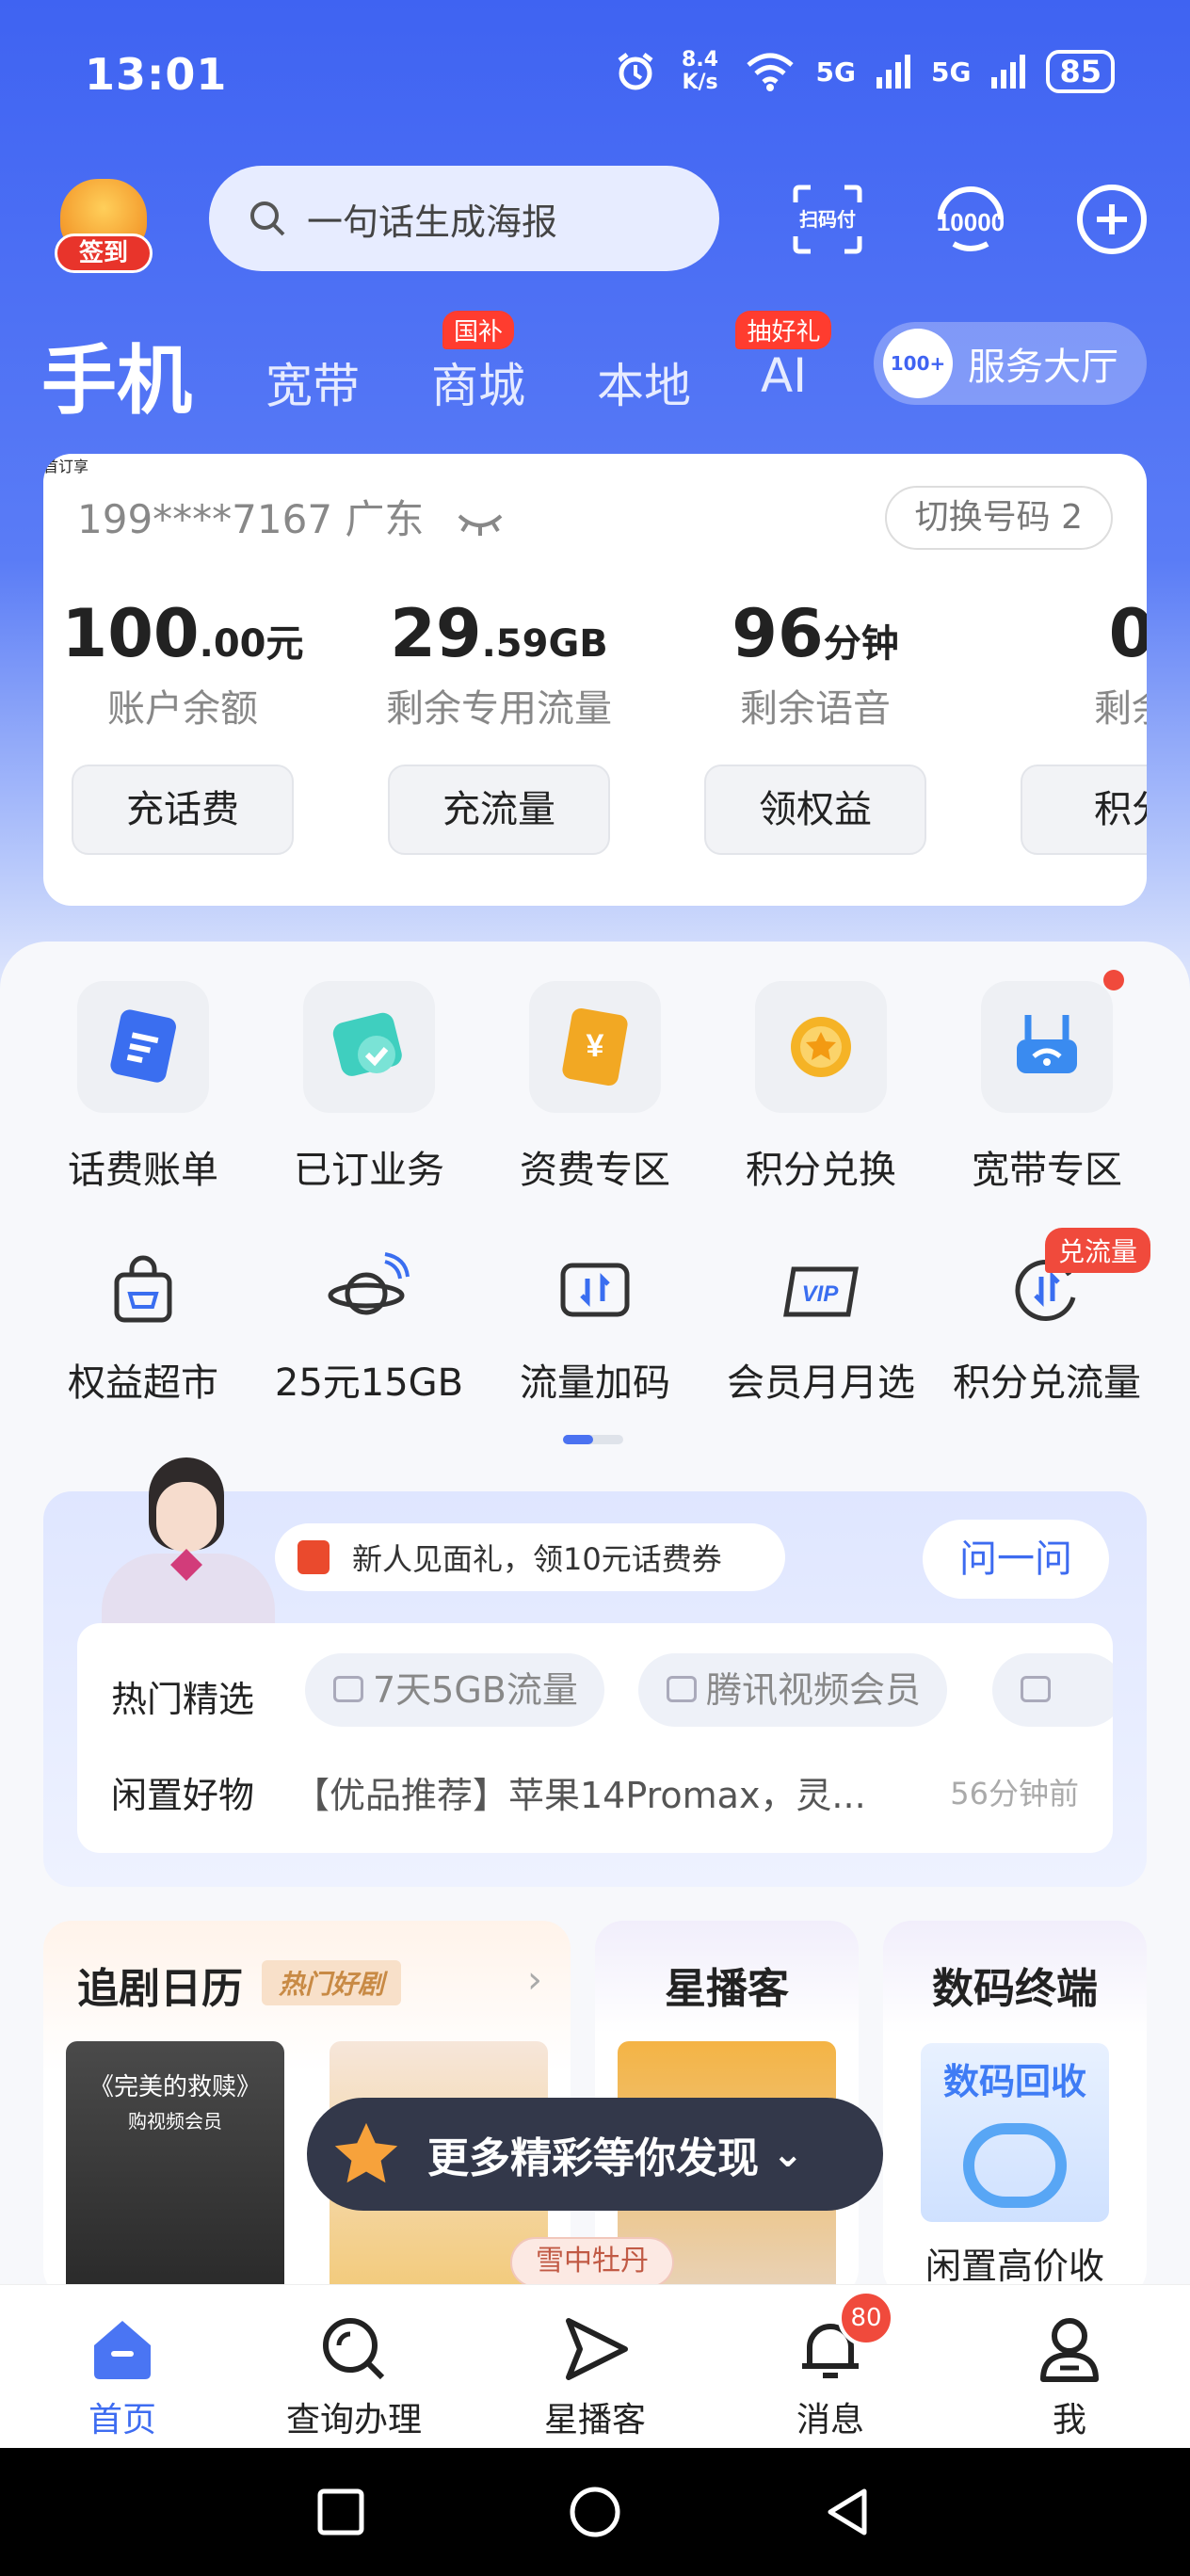 Image resolution: width=1190 pixels, height=2576 pixels. I want to click on subscription-icon, so click(369, 1047).